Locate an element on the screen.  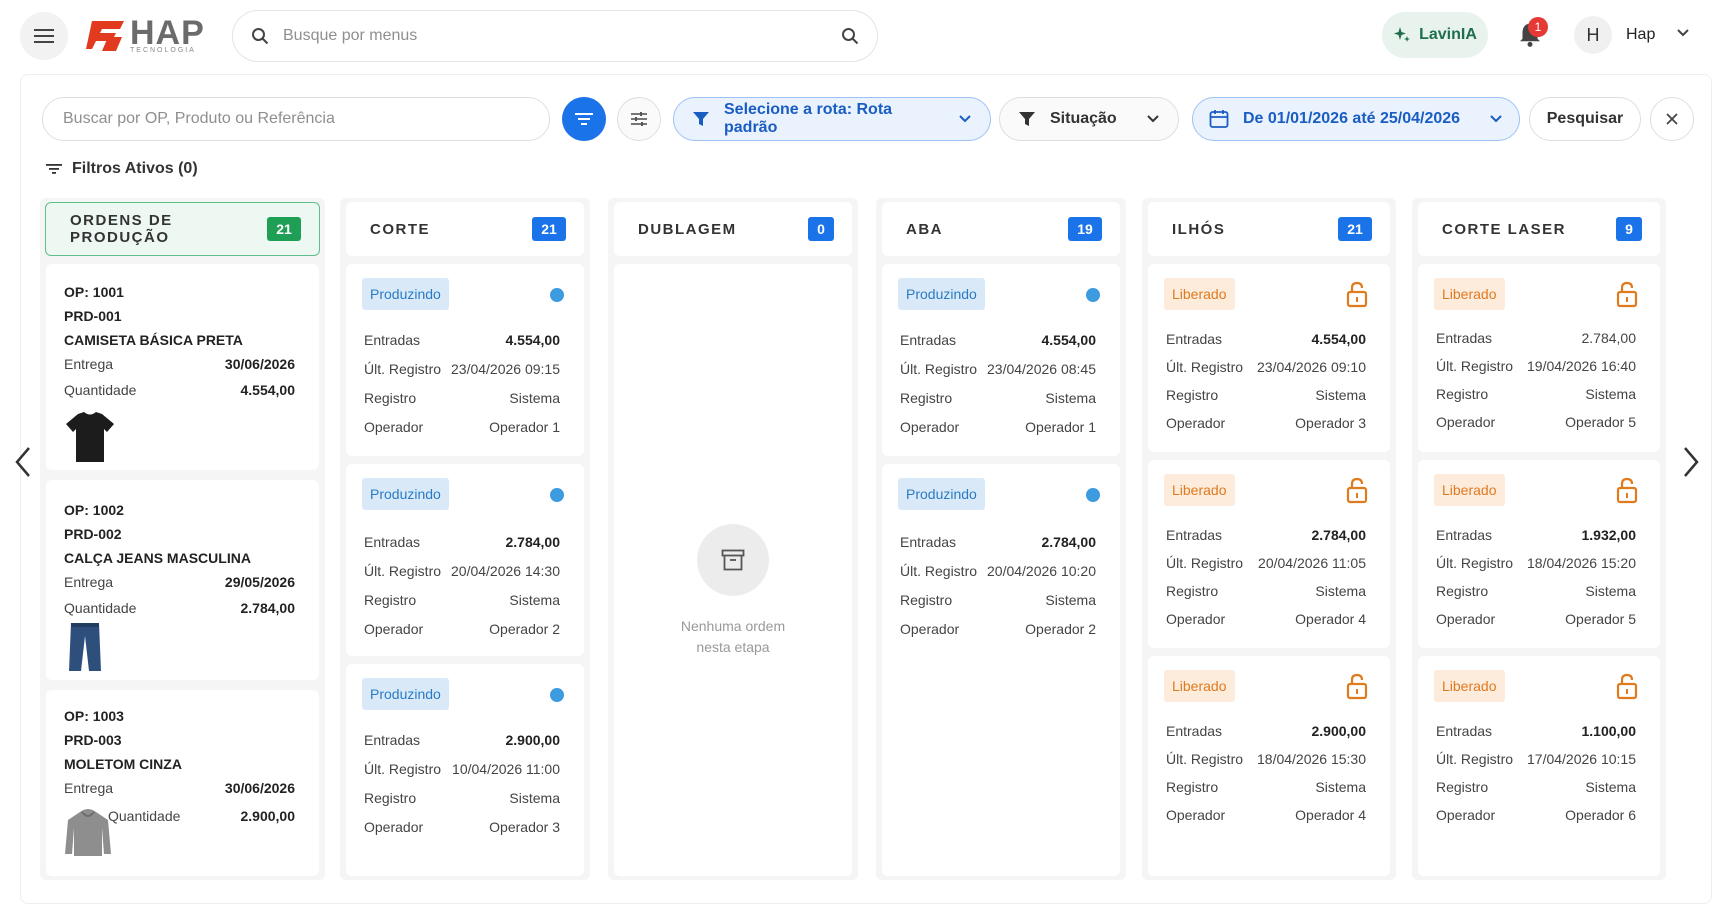
column-header: ILHÓS 21 is located at coordinates (1269, 229).